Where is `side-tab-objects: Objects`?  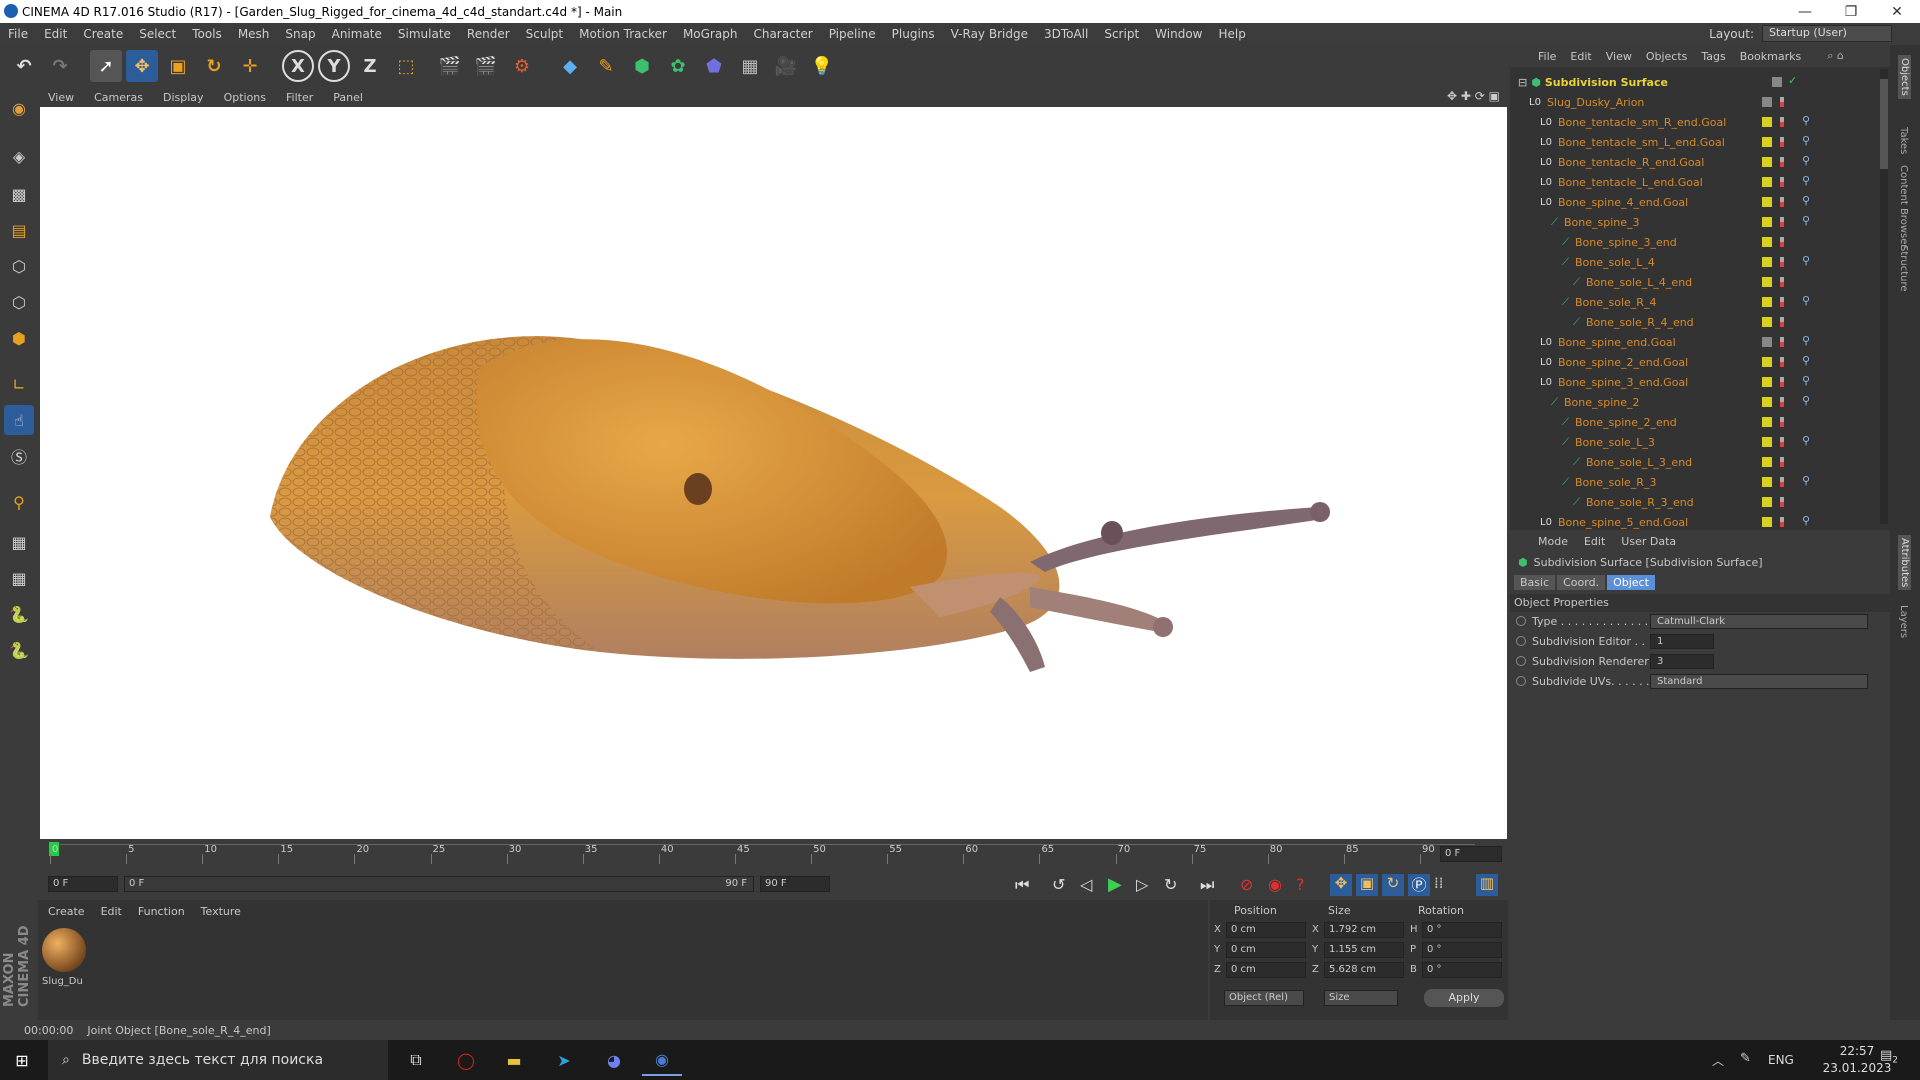
side-tab-objects: Objects is located at coordinates (1904, 77).